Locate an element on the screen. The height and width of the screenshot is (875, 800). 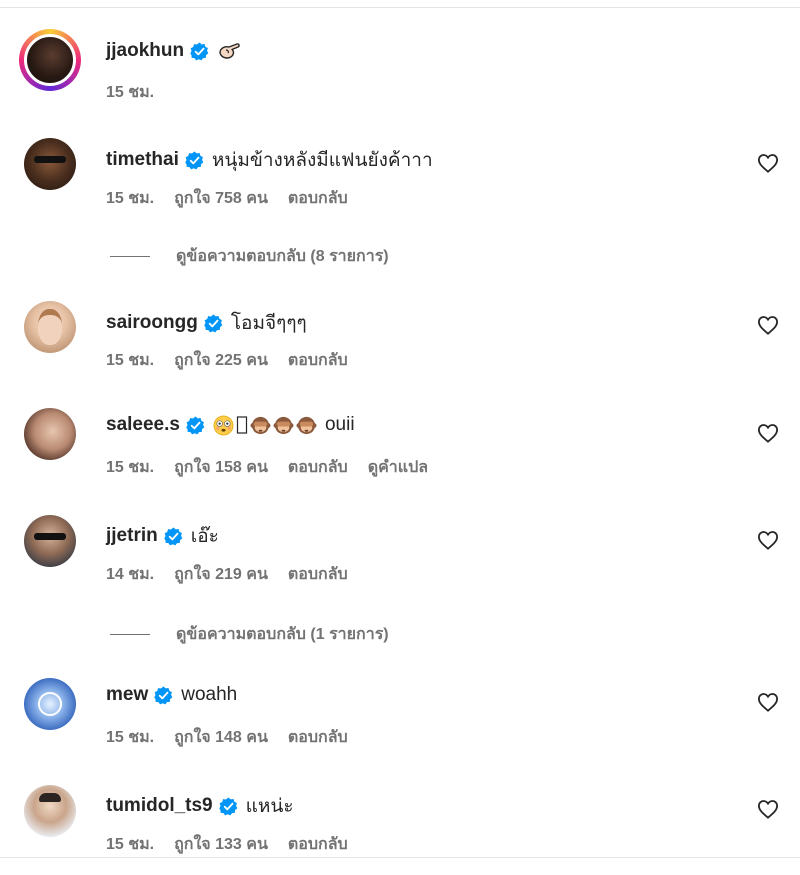
like-count: ถูกใจ 133 คน is located at coordinates (221, 844).